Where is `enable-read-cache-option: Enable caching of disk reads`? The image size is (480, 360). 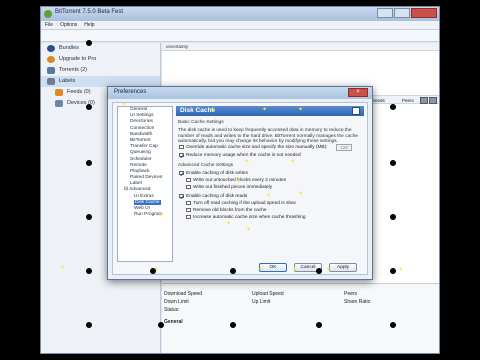 enable-read-cache-option: Enable caching of disk reads is located at coordinates (213, 196).